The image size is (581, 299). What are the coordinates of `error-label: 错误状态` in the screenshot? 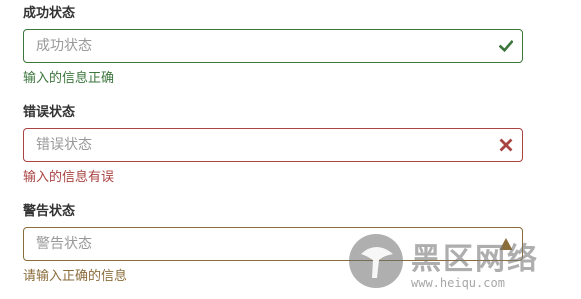 It's located at (49, 112).